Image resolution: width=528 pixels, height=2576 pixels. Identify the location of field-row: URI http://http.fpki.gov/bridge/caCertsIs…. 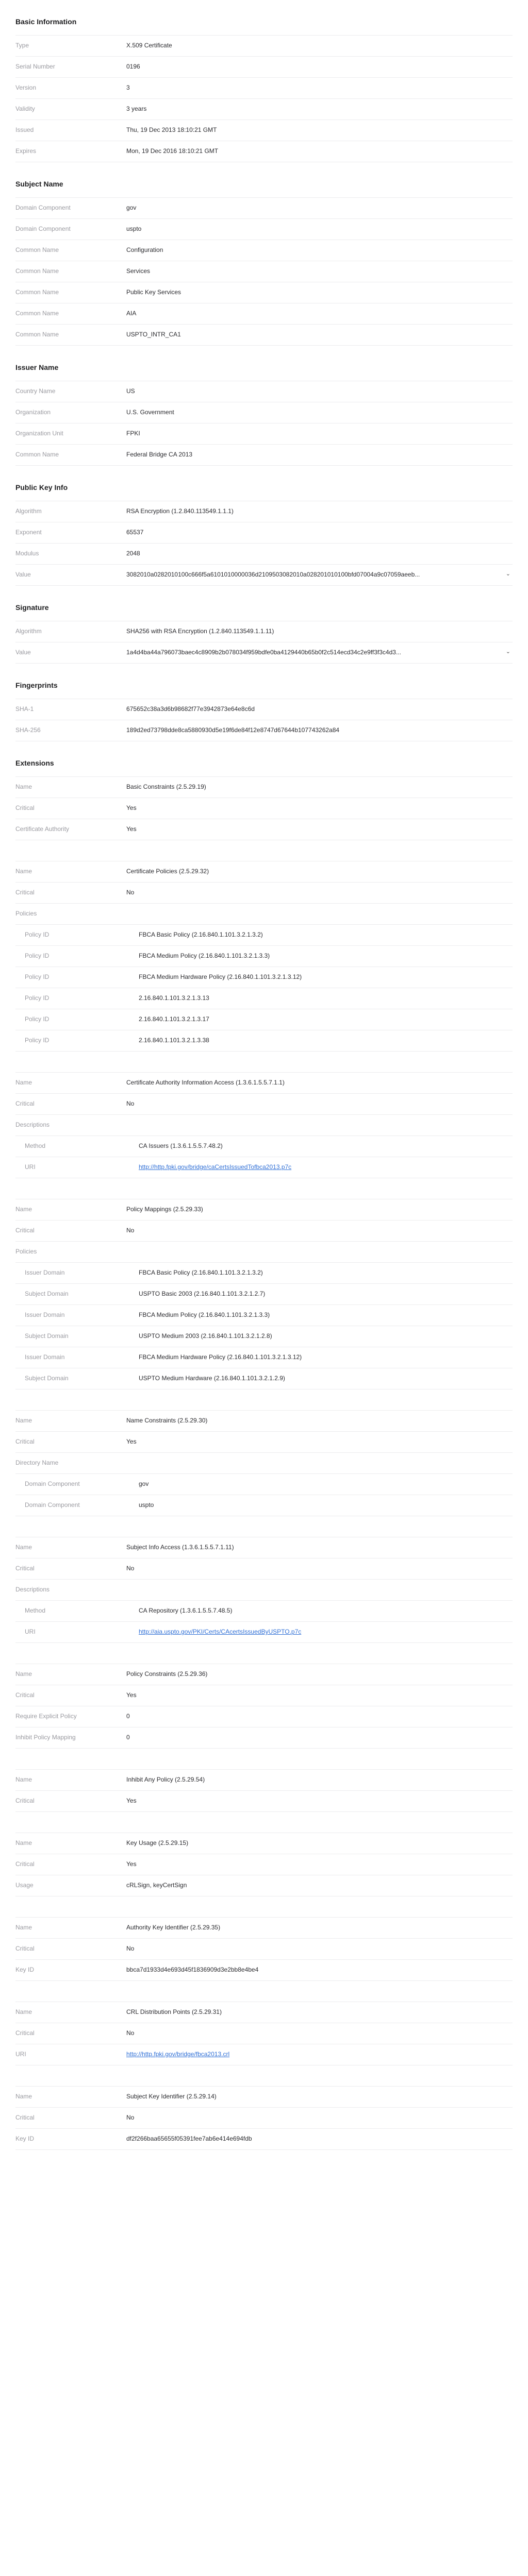
(264, 1167).